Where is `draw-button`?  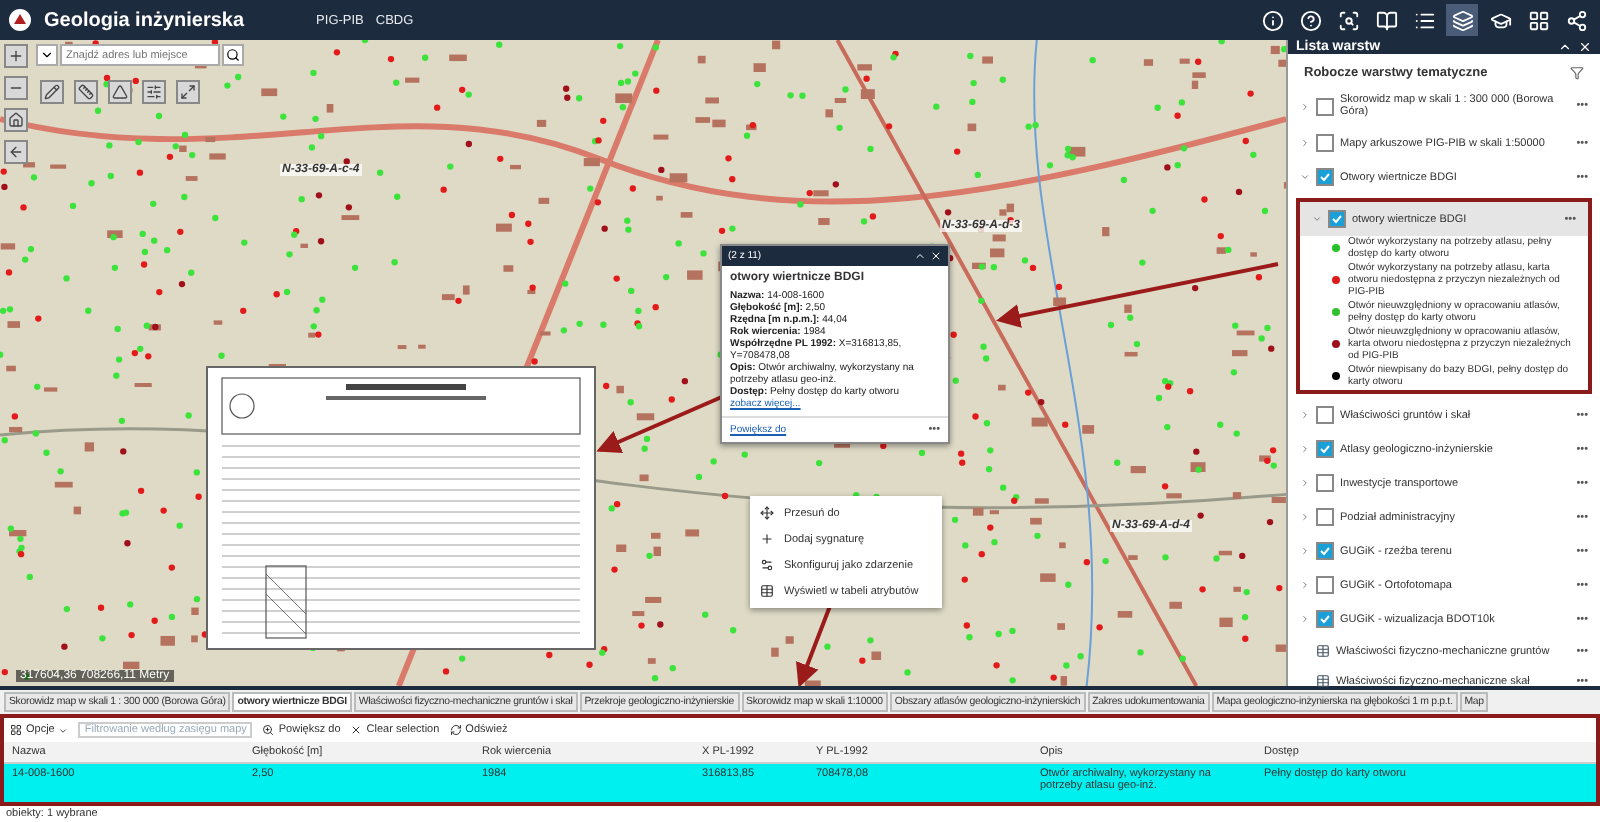
draw-button is located at coordinates (52, 92).